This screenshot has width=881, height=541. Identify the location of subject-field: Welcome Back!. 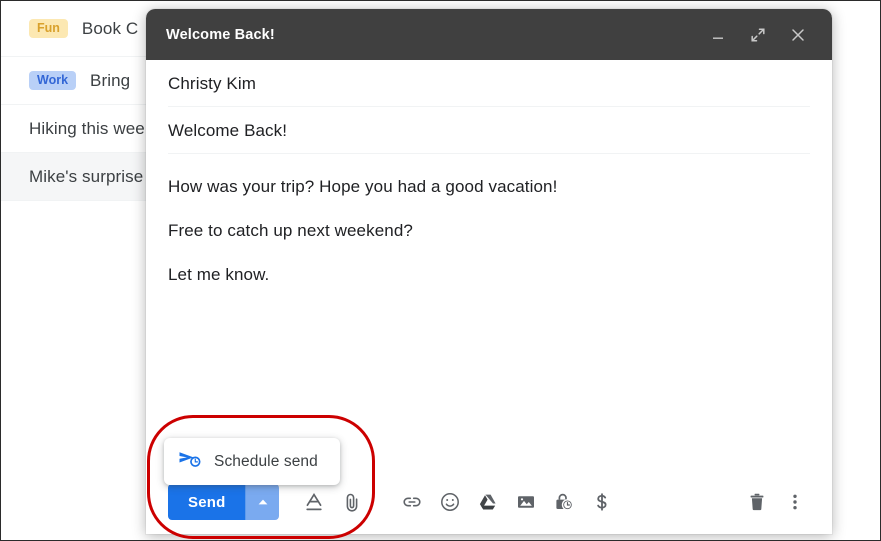
(489, 130).